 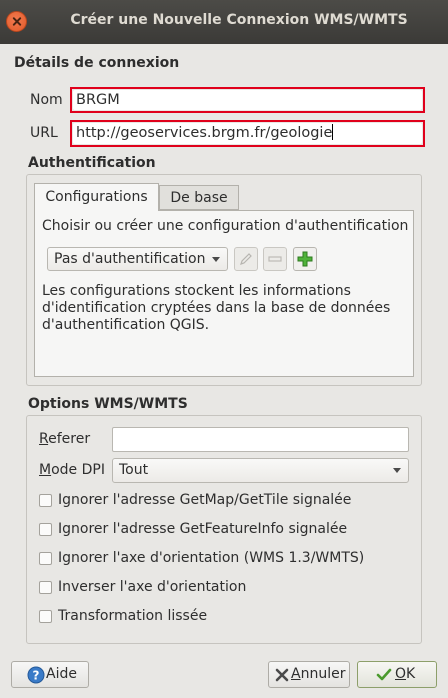 I want to click on title-bar: Créer une Nouvelle Connexion WMS/WMTS, so click(x=224, y=22).